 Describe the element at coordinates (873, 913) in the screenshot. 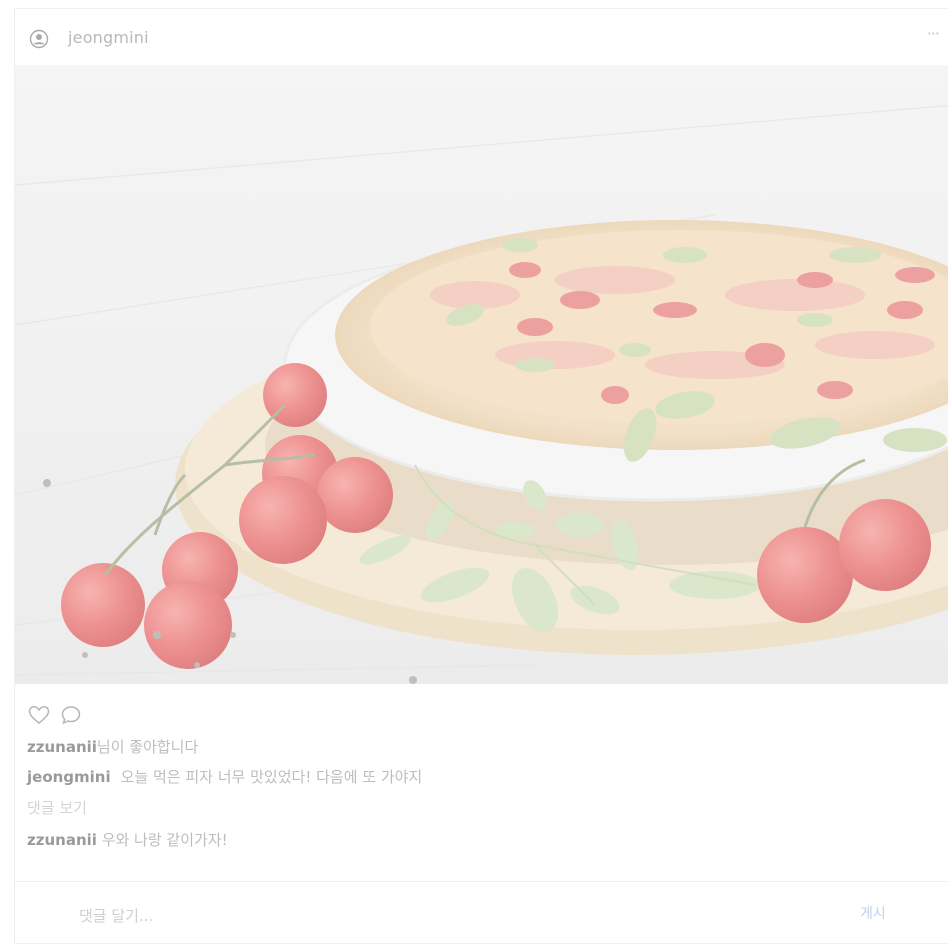

I see `post-comment-button: 게시` at that location.